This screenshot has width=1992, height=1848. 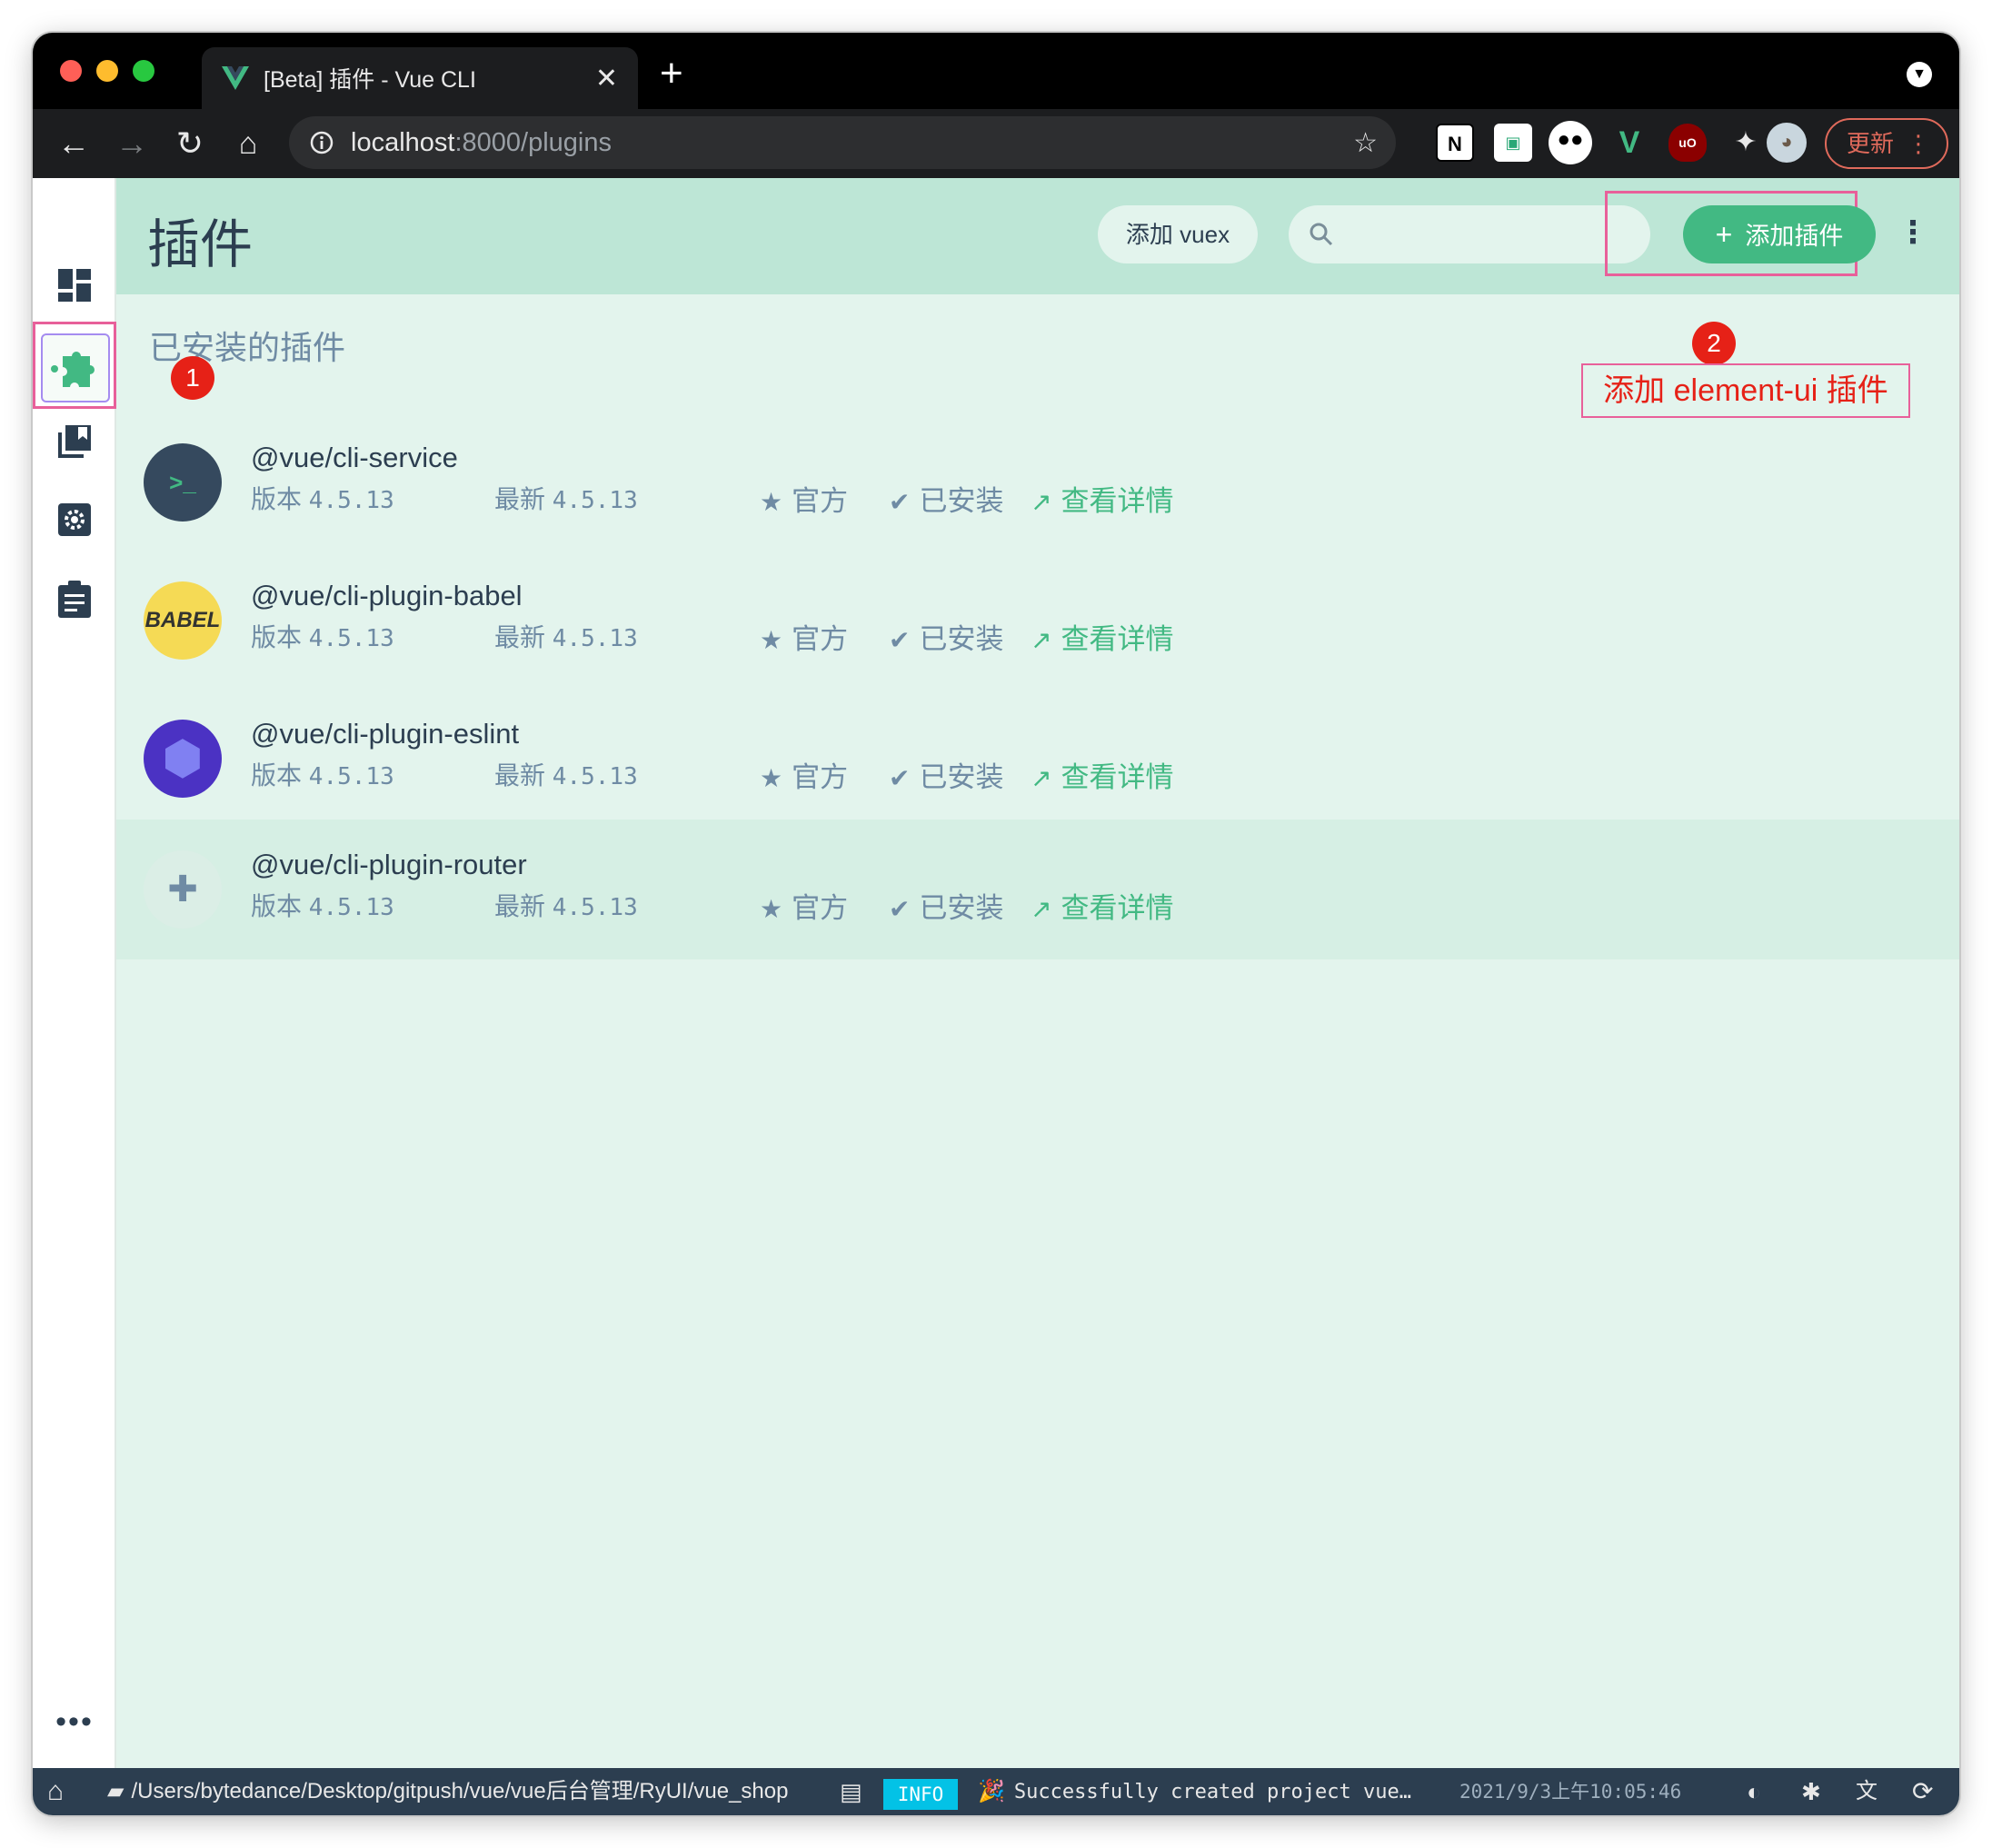 I want to click on maximize-window-button, so click(x=143, y=71).